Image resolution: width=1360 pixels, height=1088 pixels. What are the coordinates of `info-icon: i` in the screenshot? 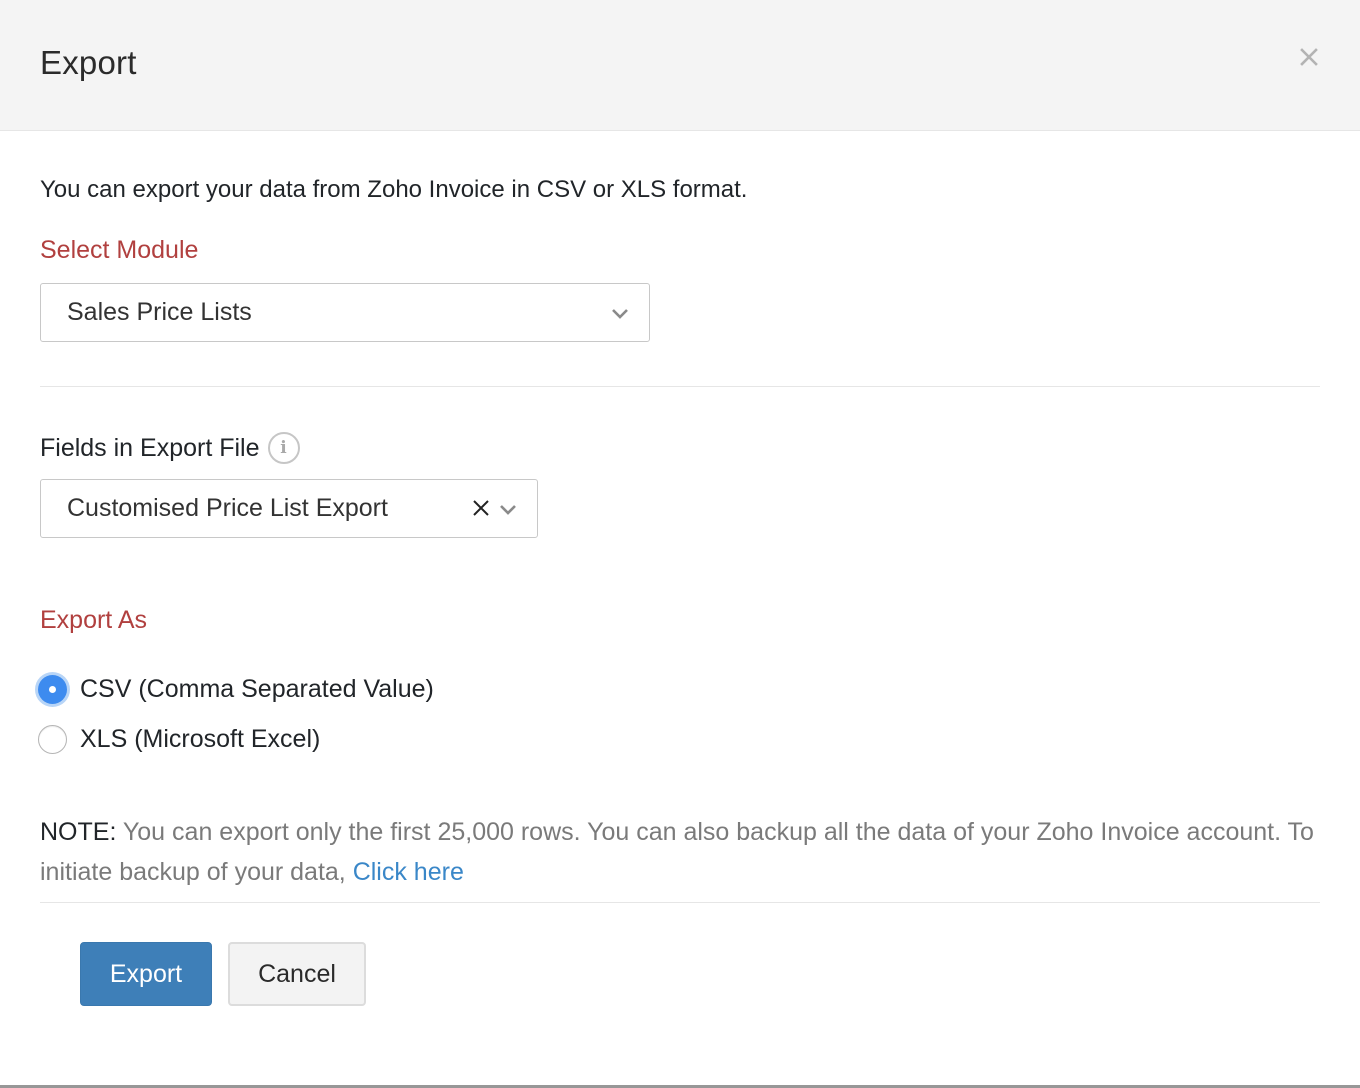 It's located at (283, 448).